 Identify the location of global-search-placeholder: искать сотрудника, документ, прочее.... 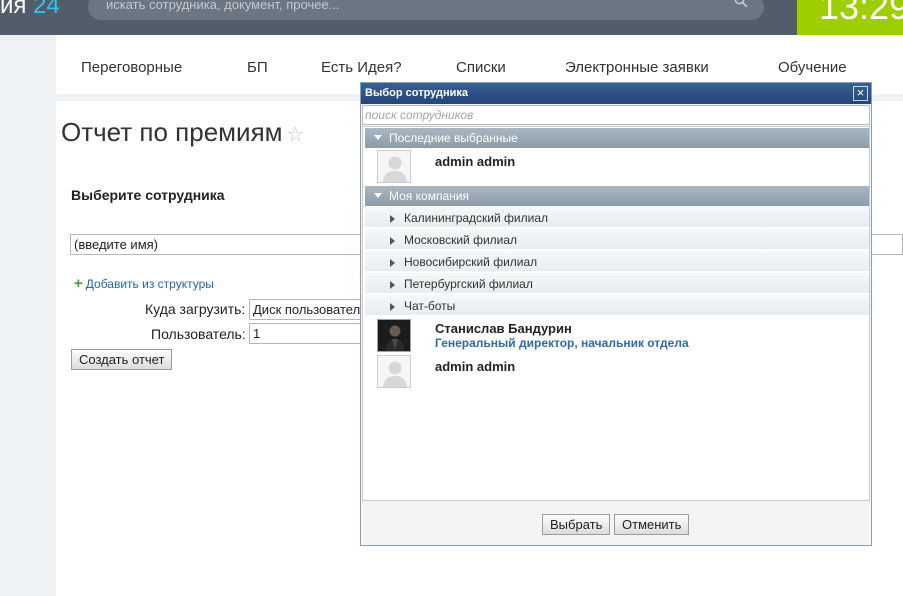
(223, 6).